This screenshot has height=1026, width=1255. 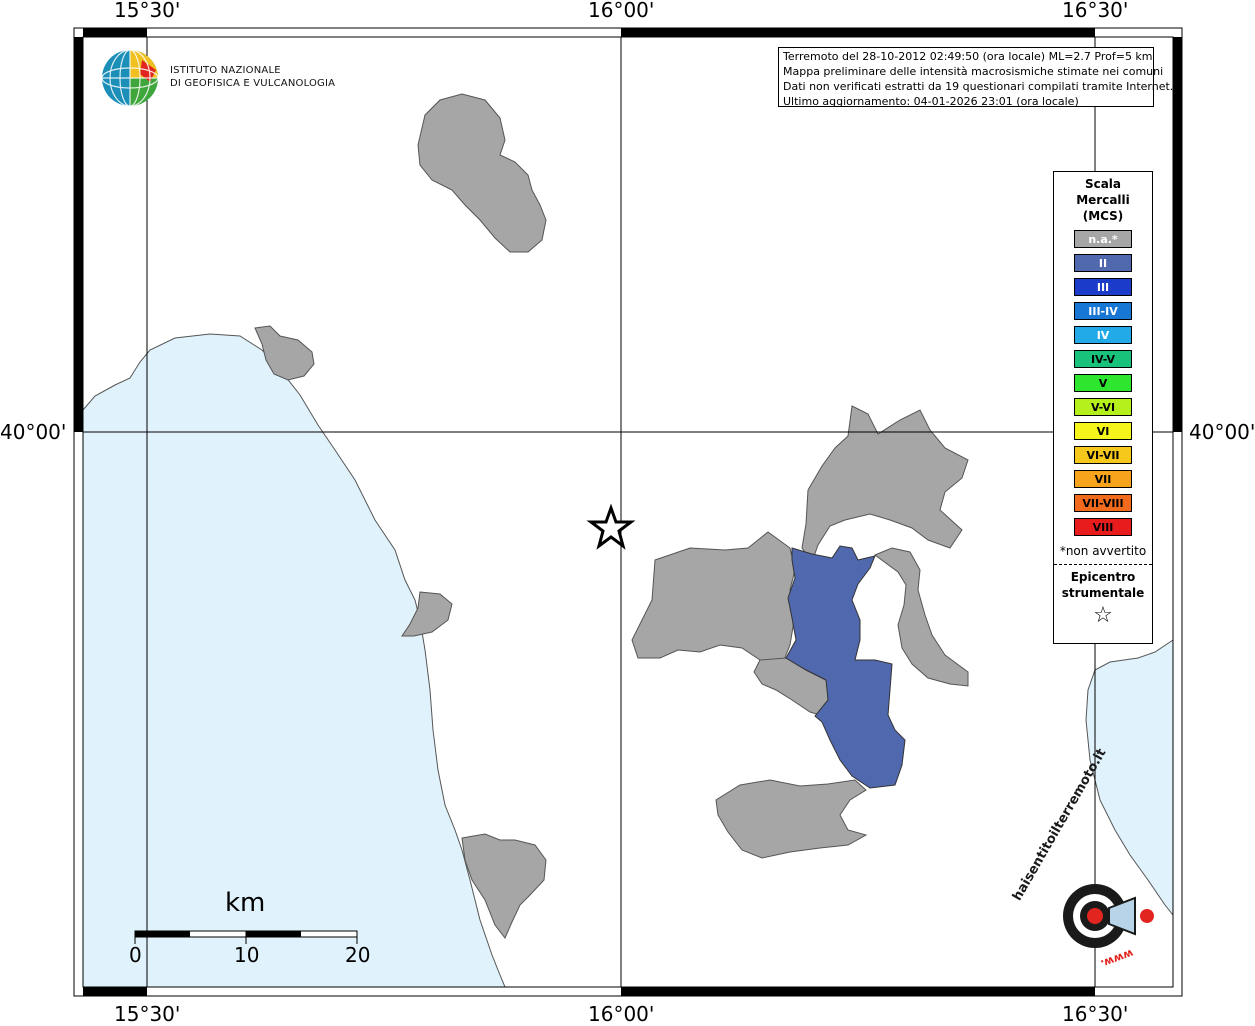 What do you see at coordinates (1103, 263) in the screenshot?
I see `legend-swatch: II` at bounding box center [1103, 263].